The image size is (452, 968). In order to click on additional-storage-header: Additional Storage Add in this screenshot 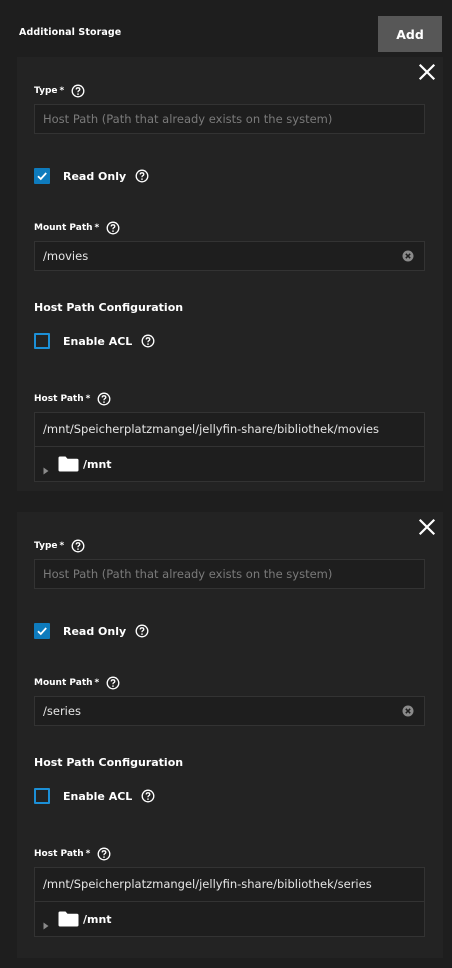, I will do `click(226, 28)`.